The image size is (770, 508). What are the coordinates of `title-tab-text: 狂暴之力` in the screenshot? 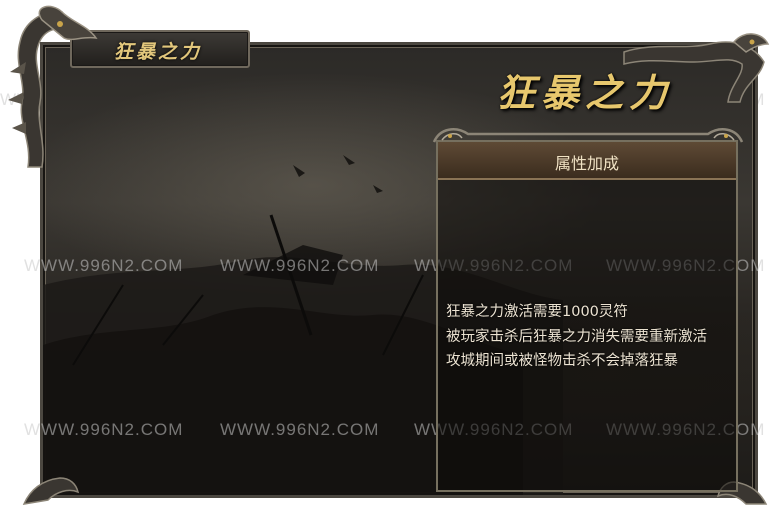 It's located at (157, 52).